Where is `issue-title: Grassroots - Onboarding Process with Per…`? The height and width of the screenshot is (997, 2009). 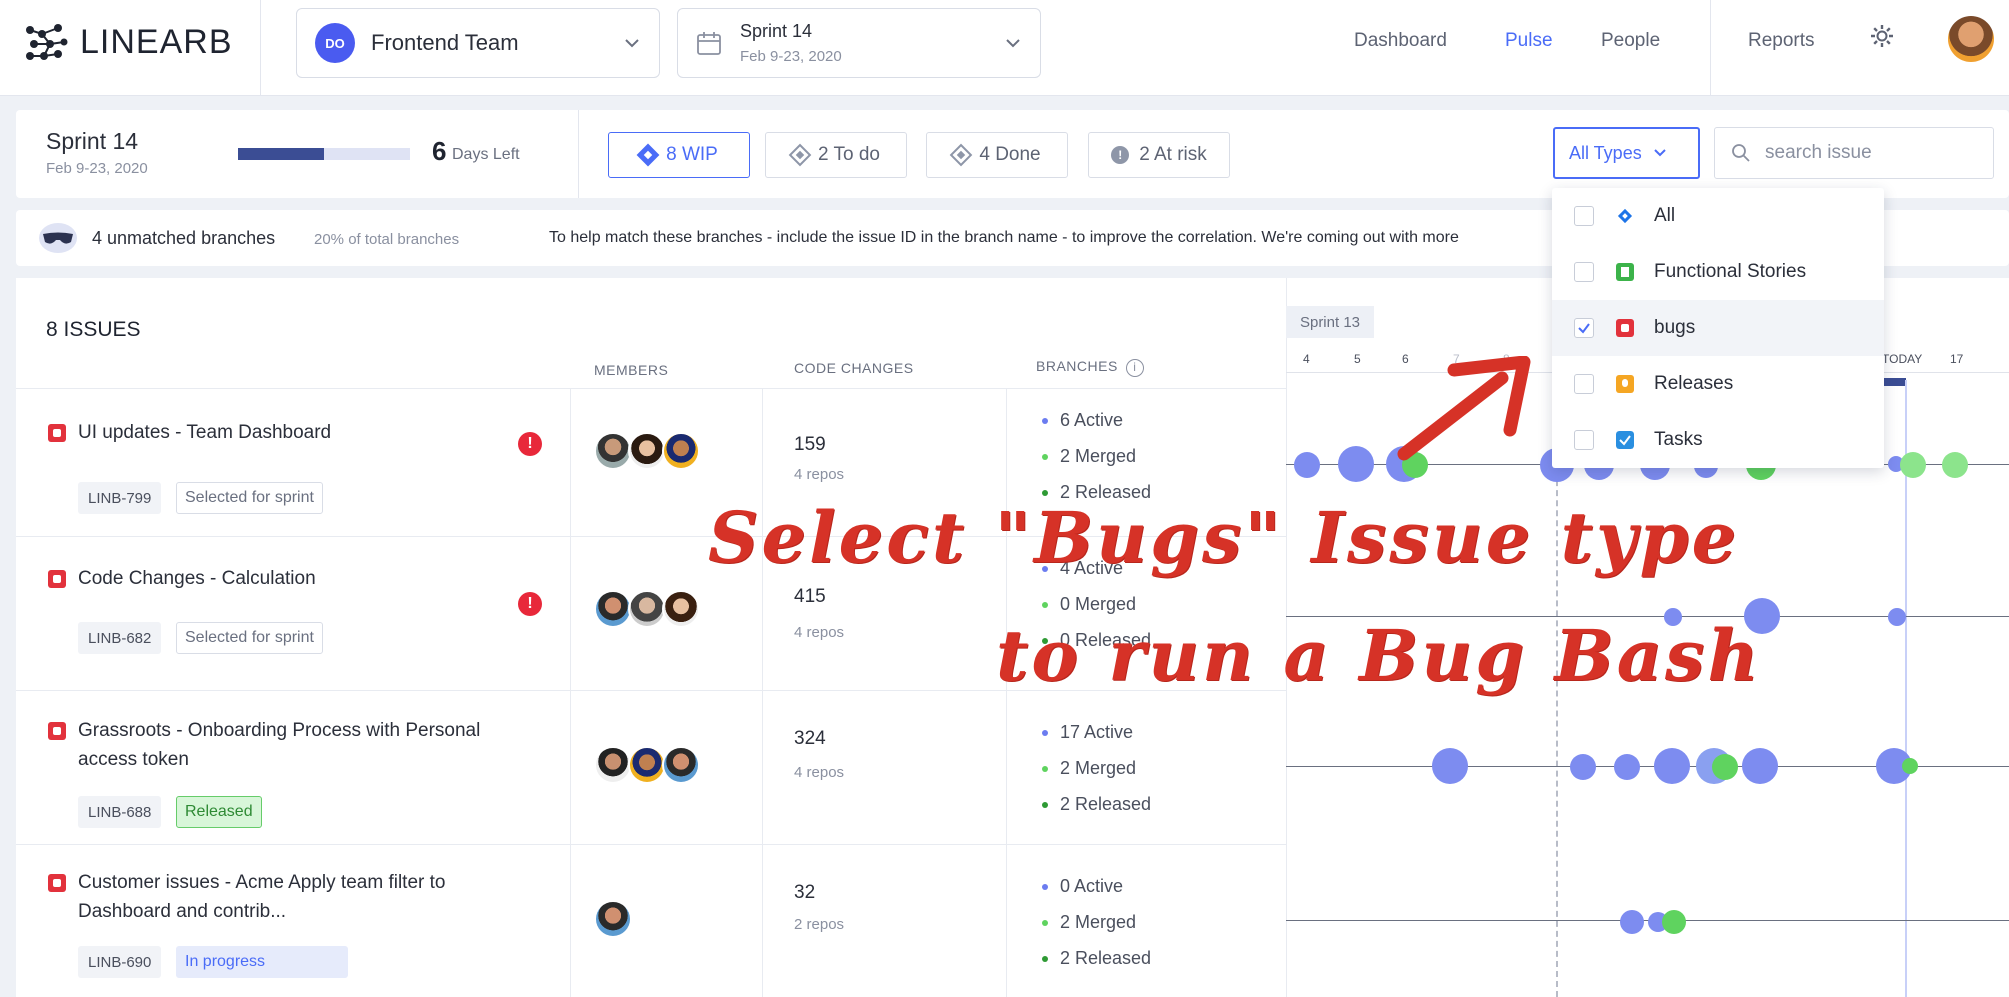 issue-title: Grassroots - Onboarding Process with Per… is located at coordinates (298, 745).